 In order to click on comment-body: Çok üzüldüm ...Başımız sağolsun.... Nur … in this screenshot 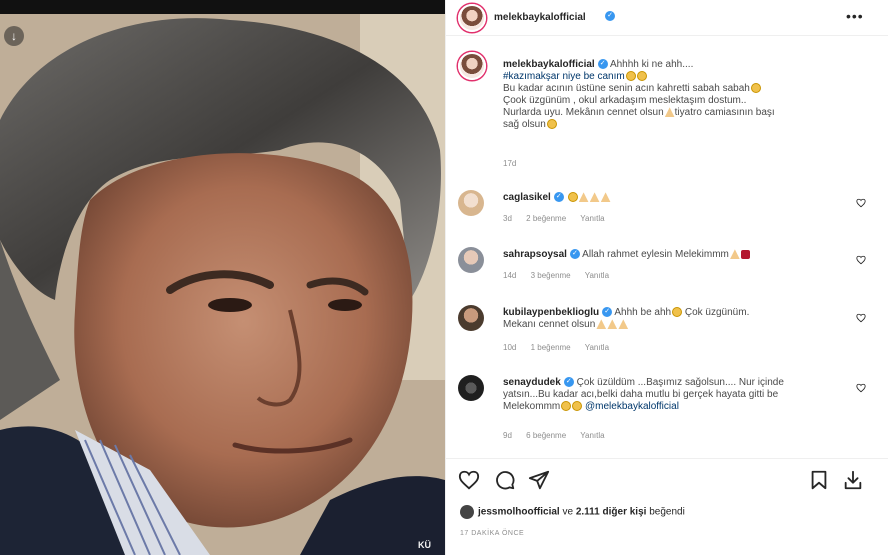, I will do `click(680, 382)`.